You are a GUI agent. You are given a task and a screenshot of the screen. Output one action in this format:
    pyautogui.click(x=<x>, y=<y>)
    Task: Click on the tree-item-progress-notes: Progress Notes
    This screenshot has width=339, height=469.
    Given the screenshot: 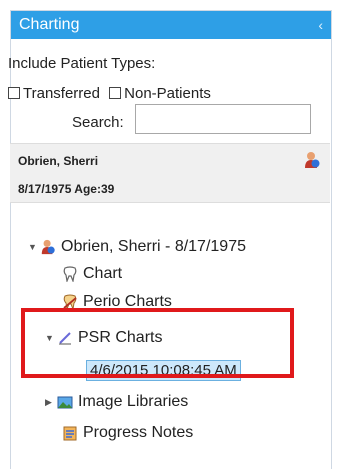 What is the action you would take?
    pyautogui.click(x=127, y=433)
    